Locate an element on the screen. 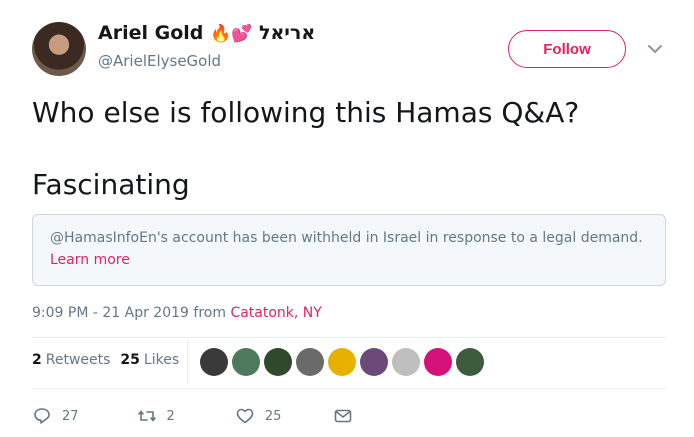 The width and height of the screenshot is (694, 437). retweets-count: 2 is located at coordinates (37, 360).